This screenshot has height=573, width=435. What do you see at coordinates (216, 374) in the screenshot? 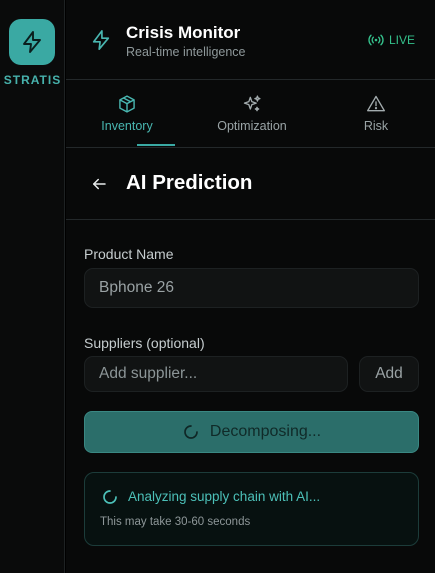
I see `supplier-input` at bounding box center [216, 374].